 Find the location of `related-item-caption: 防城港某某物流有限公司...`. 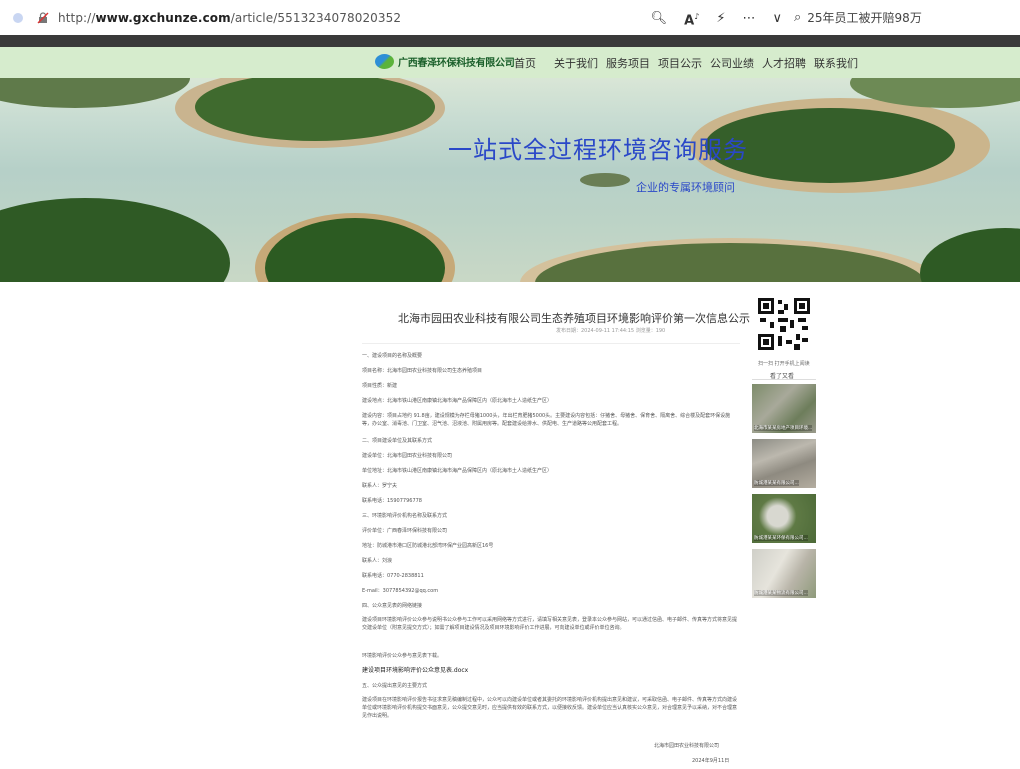

related-item-caption: 防城港某某物流有限公司... is located at coordinates (781, 593).